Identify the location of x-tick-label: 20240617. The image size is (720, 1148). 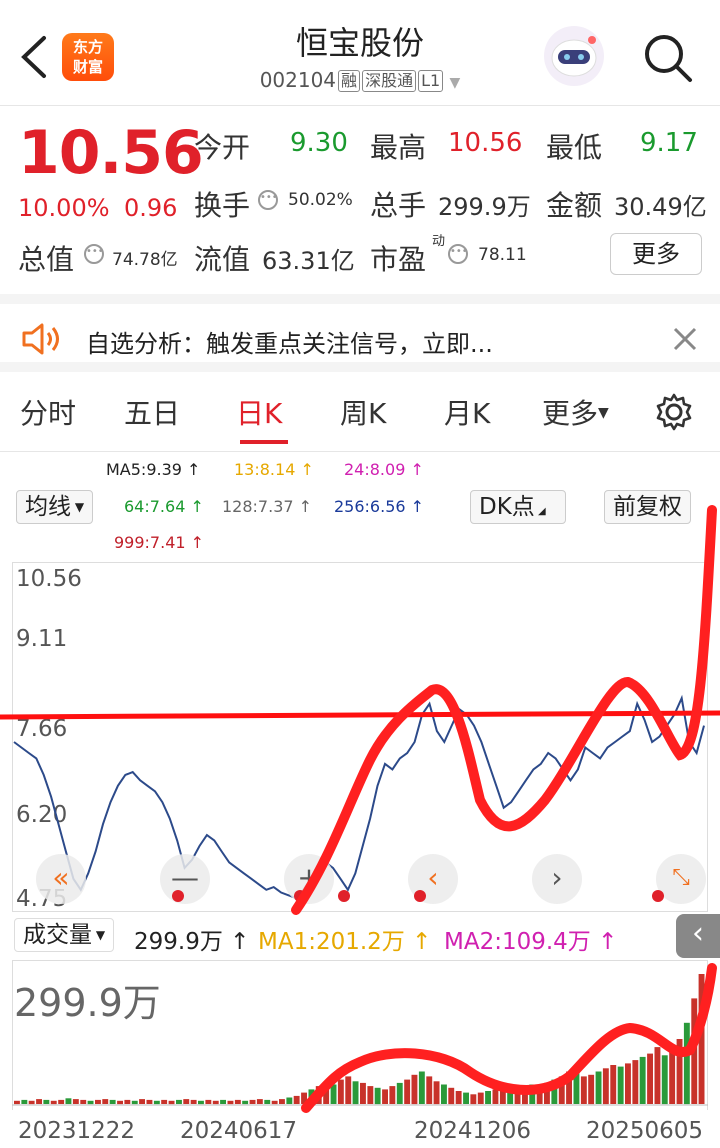
(239, 1131).